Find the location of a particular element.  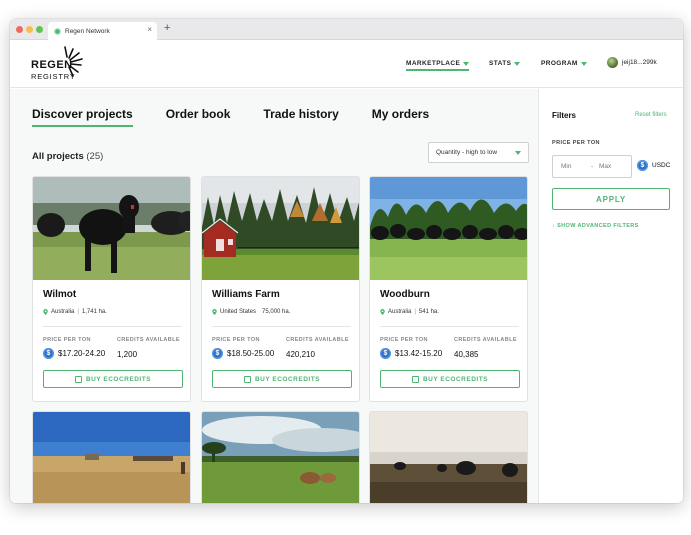

reset-filters-link: Reset filters is located at coordinates (651, 115).